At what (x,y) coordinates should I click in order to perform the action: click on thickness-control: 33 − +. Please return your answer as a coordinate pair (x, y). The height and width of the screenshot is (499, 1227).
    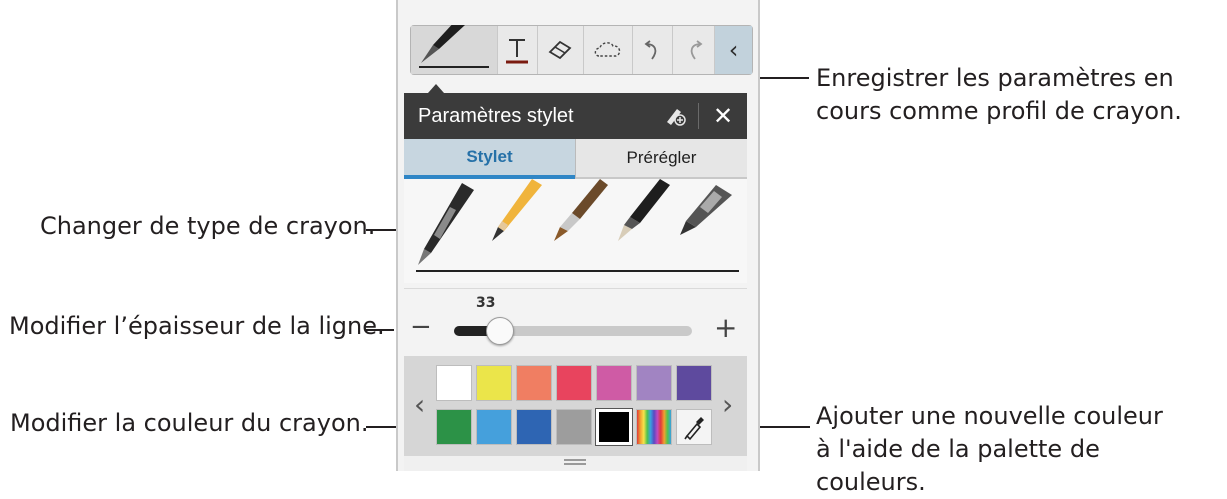
    Looking at the image, I should click on (575, 321).